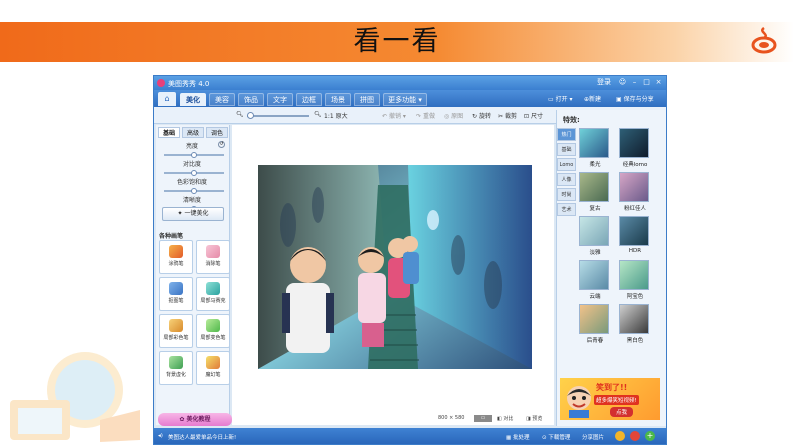  What do you see at coordinates (634, 187) in the screenshot?
I see `effect-thumb-pink-lady` at bounding box center [634, 187].